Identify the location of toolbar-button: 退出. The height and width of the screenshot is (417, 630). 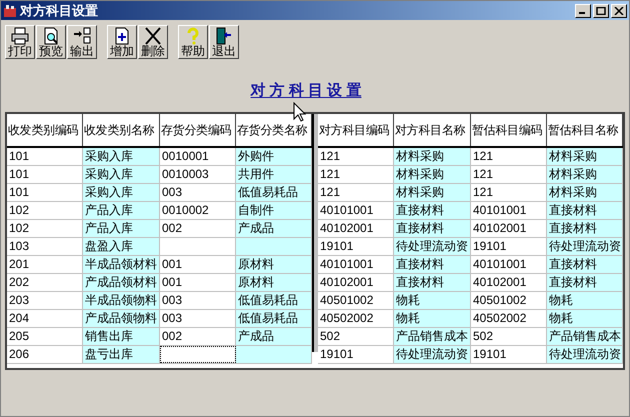
(224, 42).